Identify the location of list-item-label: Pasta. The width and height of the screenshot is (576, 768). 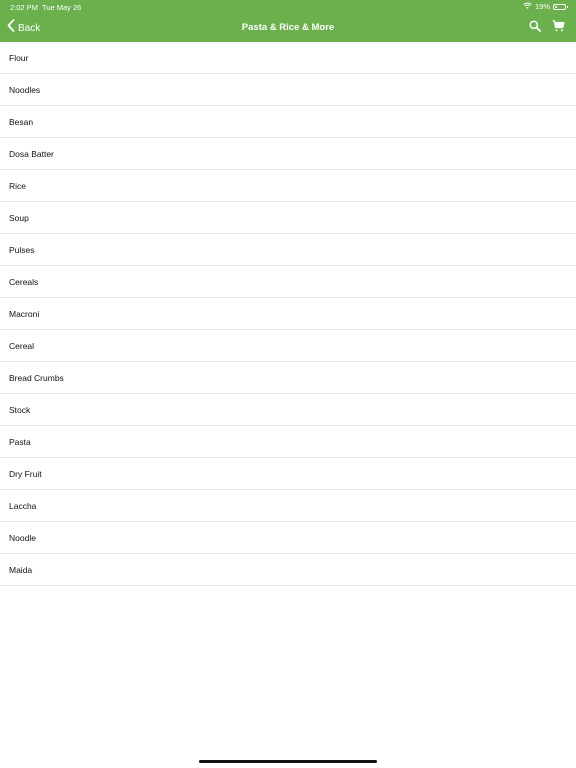
(20, 441).